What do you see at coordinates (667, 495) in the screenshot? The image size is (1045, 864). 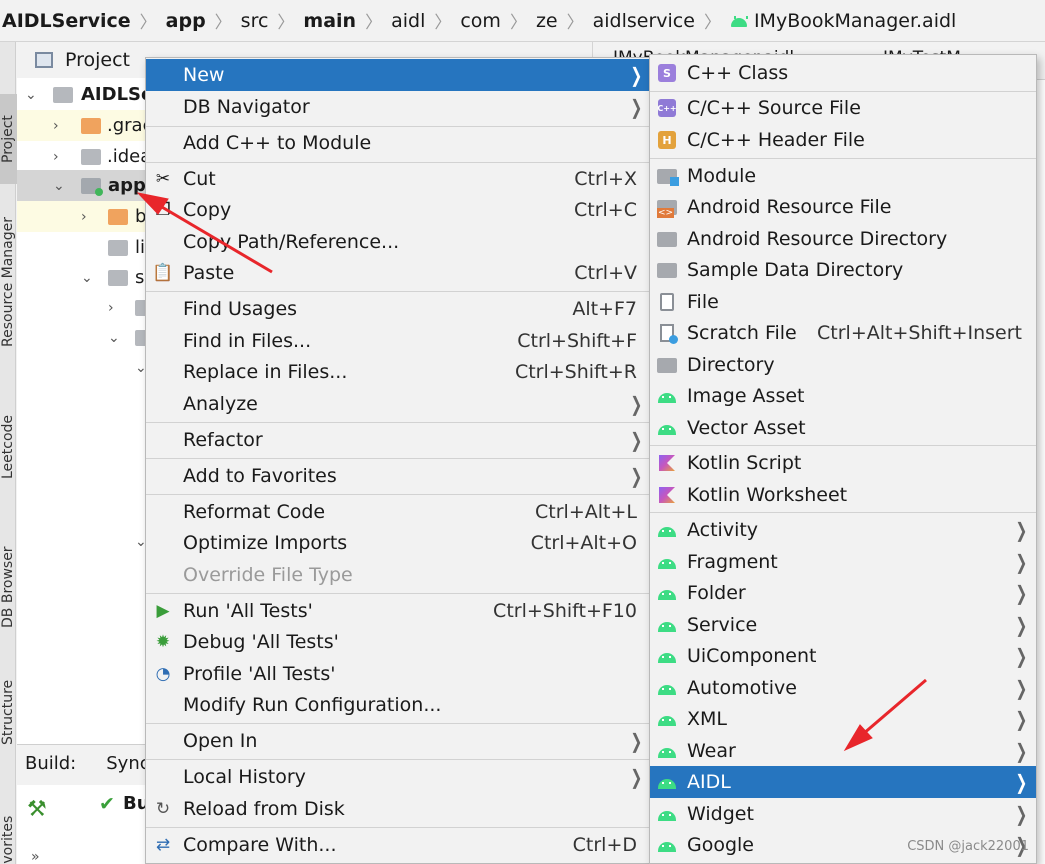 I see `kotlin-icon` at bounding box center [667, 495].